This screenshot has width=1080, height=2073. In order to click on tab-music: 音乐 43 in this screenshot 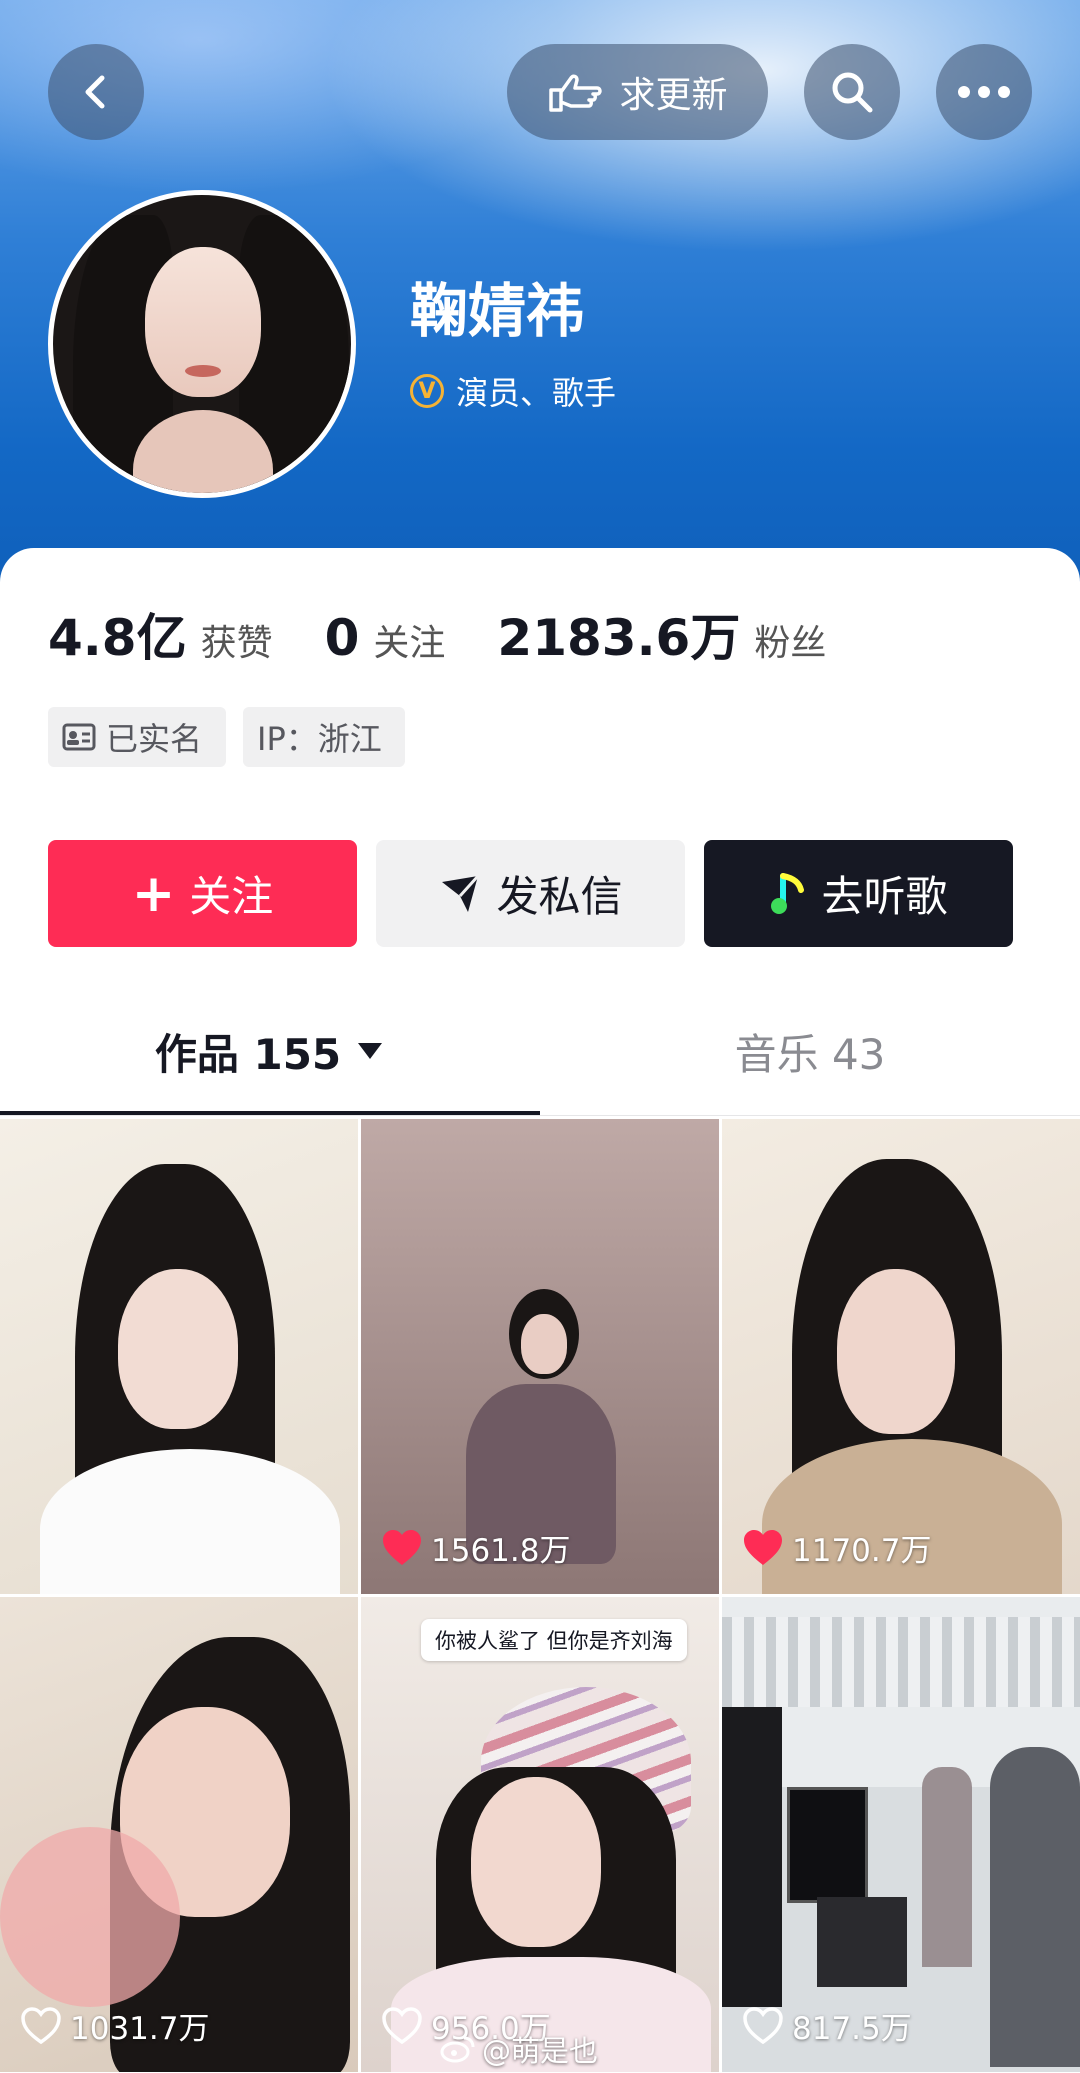, I will do `click(810, 1051)`.